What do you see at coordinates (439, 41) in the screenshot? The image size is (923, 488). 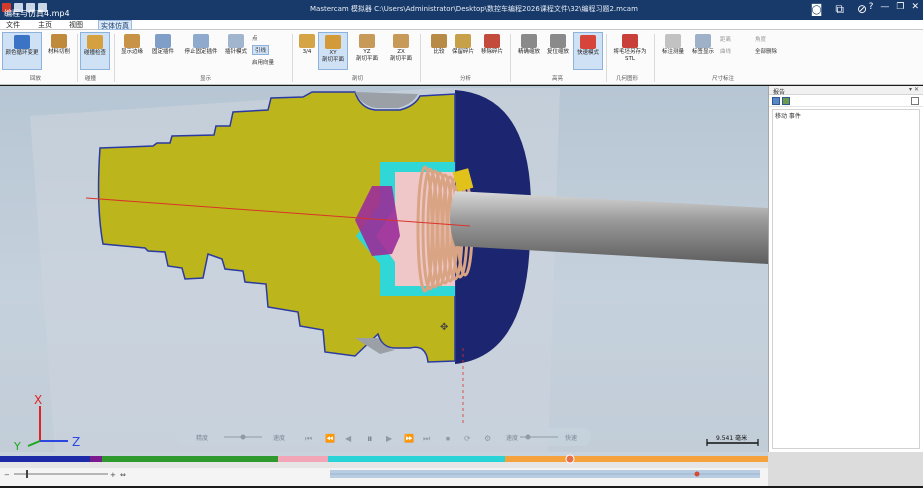 I see `compare-icon` at bounding box center [439, 41].